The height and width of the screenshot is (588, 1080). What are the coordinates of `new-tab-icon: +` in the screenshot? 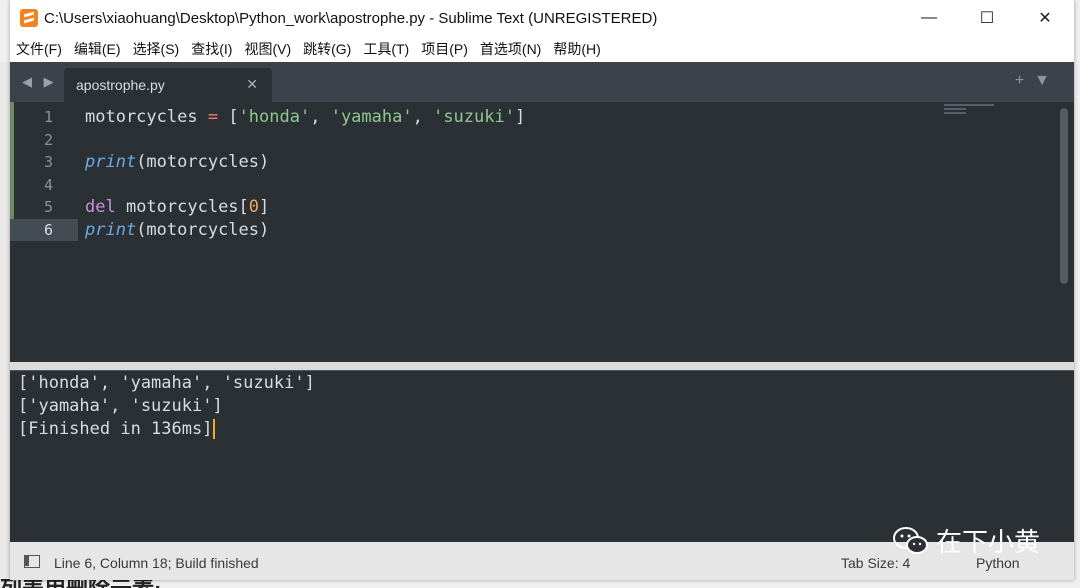 It's located at (1024, 80).